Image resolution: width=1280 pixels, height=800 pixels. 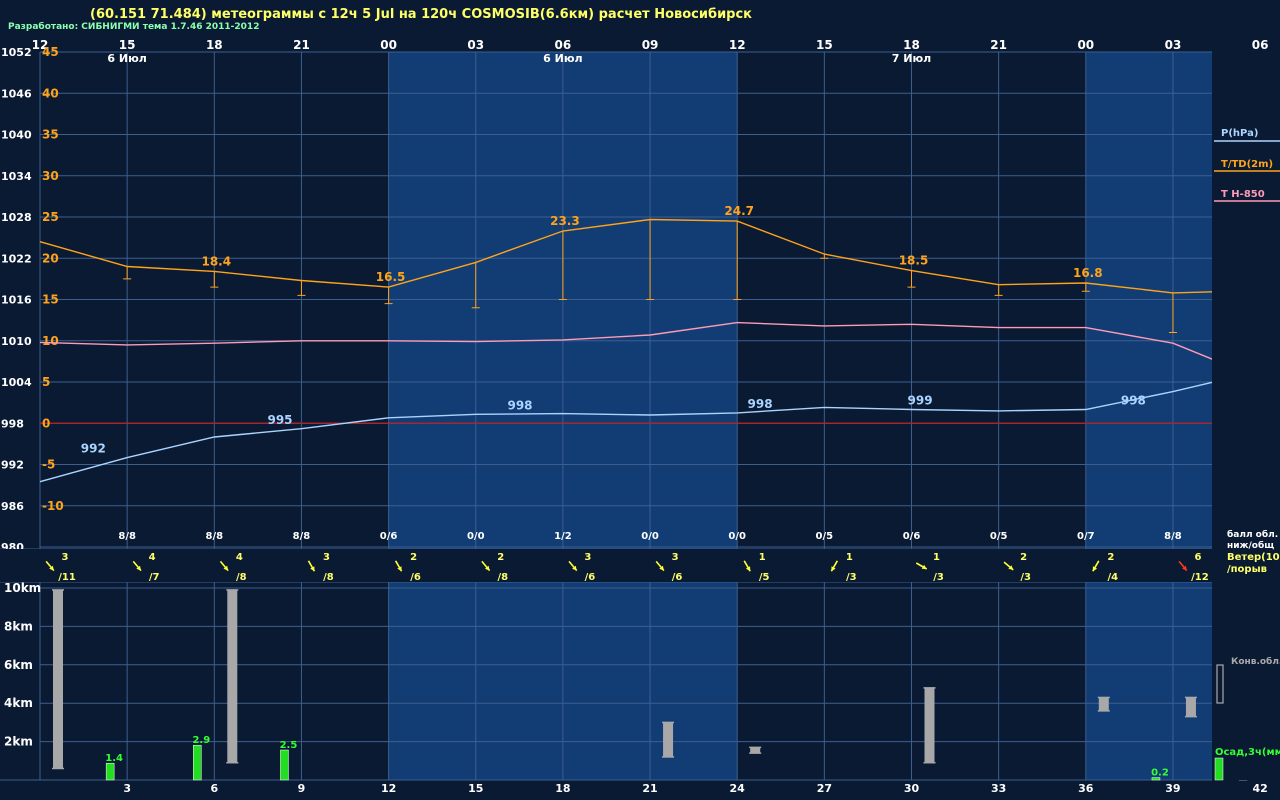 I want to click on bottom-hour-label-10: 33, so click(x=998, y=788).